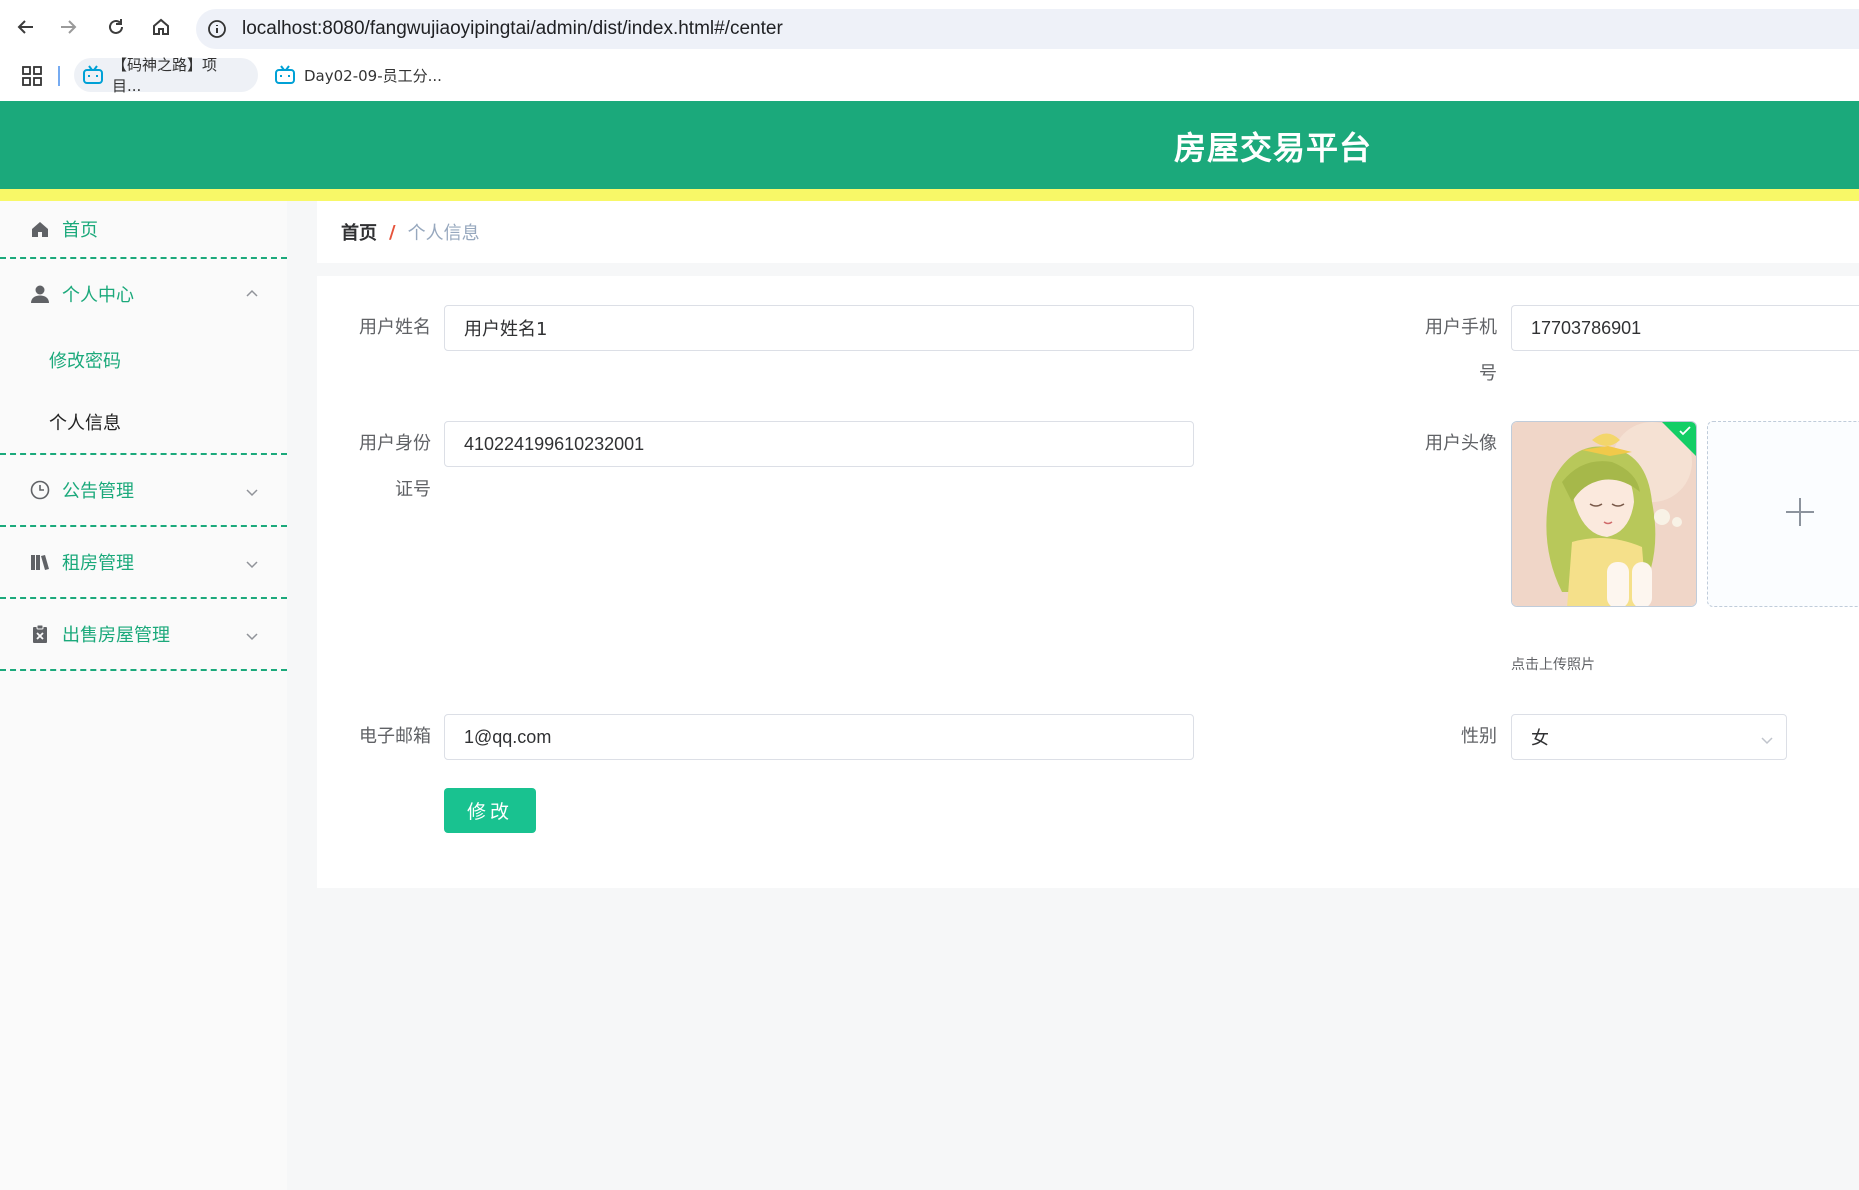 The image size is (1859, 1190). I want to click on sidebar-subitem-change-password: 修改密码, so click(143, 360).